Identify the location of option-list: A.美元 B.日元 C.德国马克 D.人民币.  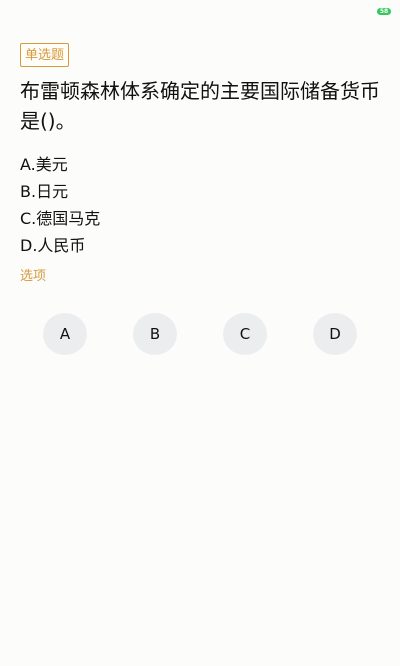
(200, 205).